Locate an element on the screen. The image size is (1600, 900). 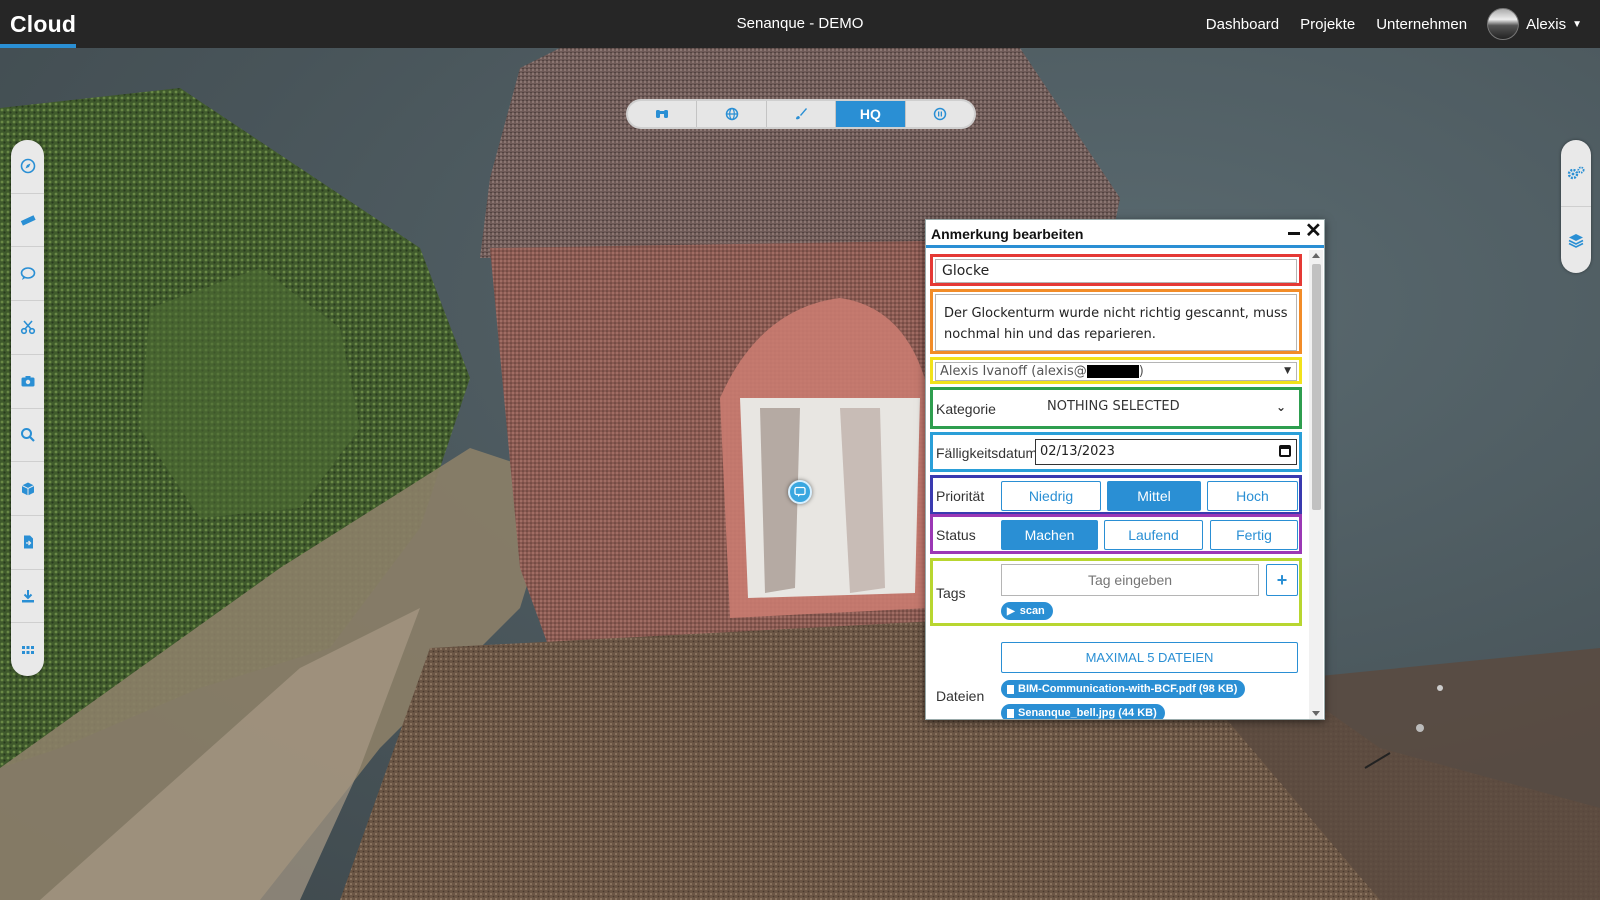
calendar-icon is located at coordinates (1285, 451).